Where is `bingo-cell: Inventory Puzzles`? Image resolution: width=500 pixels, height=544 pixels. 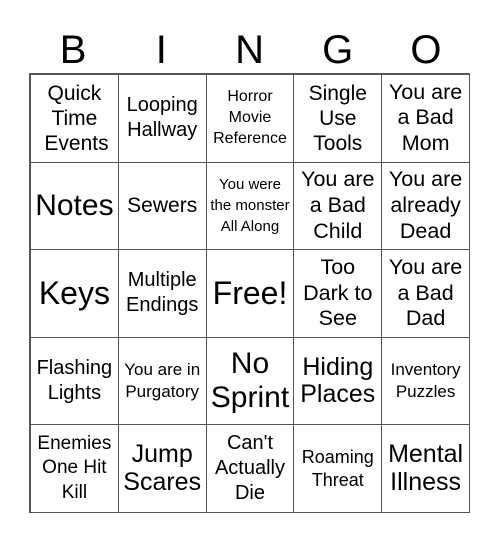 bingo-cell: Inventory Puzzles is located at coordinates (426, 381).